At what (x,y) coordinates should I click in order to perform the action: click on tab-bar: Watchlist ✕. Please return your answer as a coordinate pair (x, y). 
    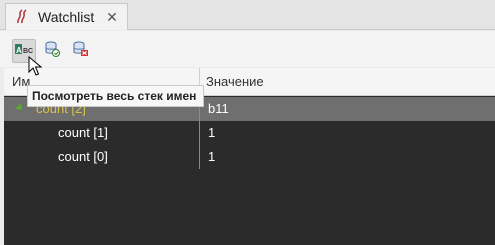
    Looking at the image, I should click on (247, 15).